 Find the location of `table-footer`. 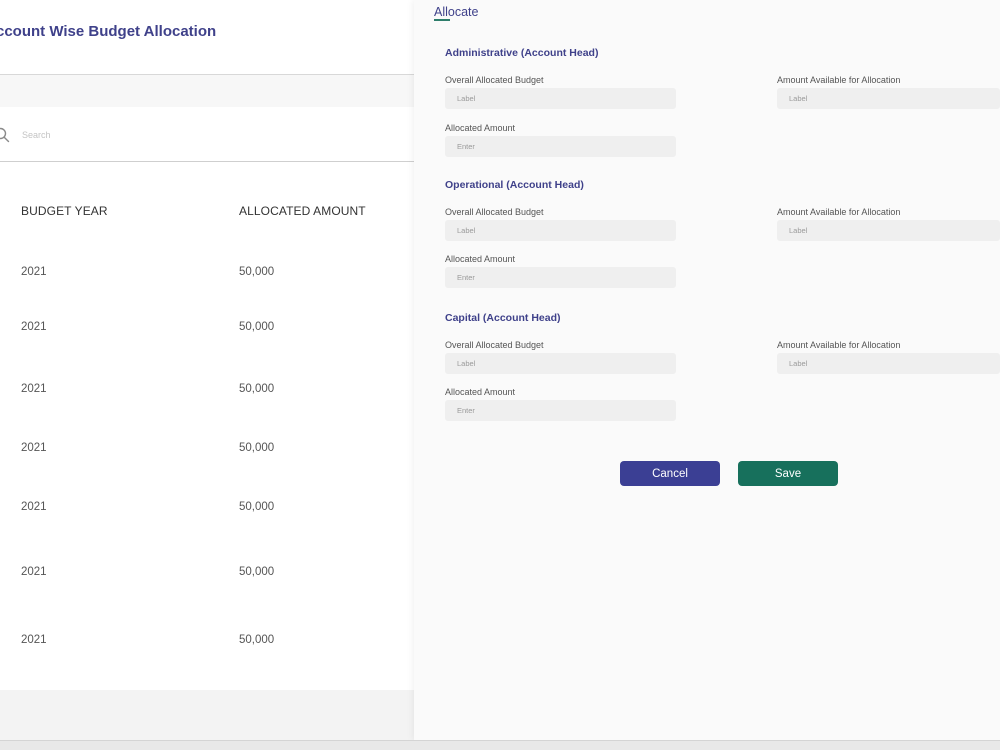

table-footer is located at coordinates (207, 715).